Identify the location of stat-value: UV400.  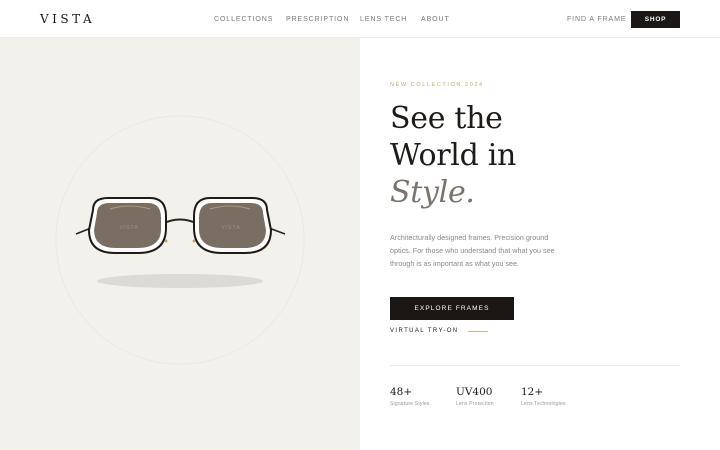
(474, 392).